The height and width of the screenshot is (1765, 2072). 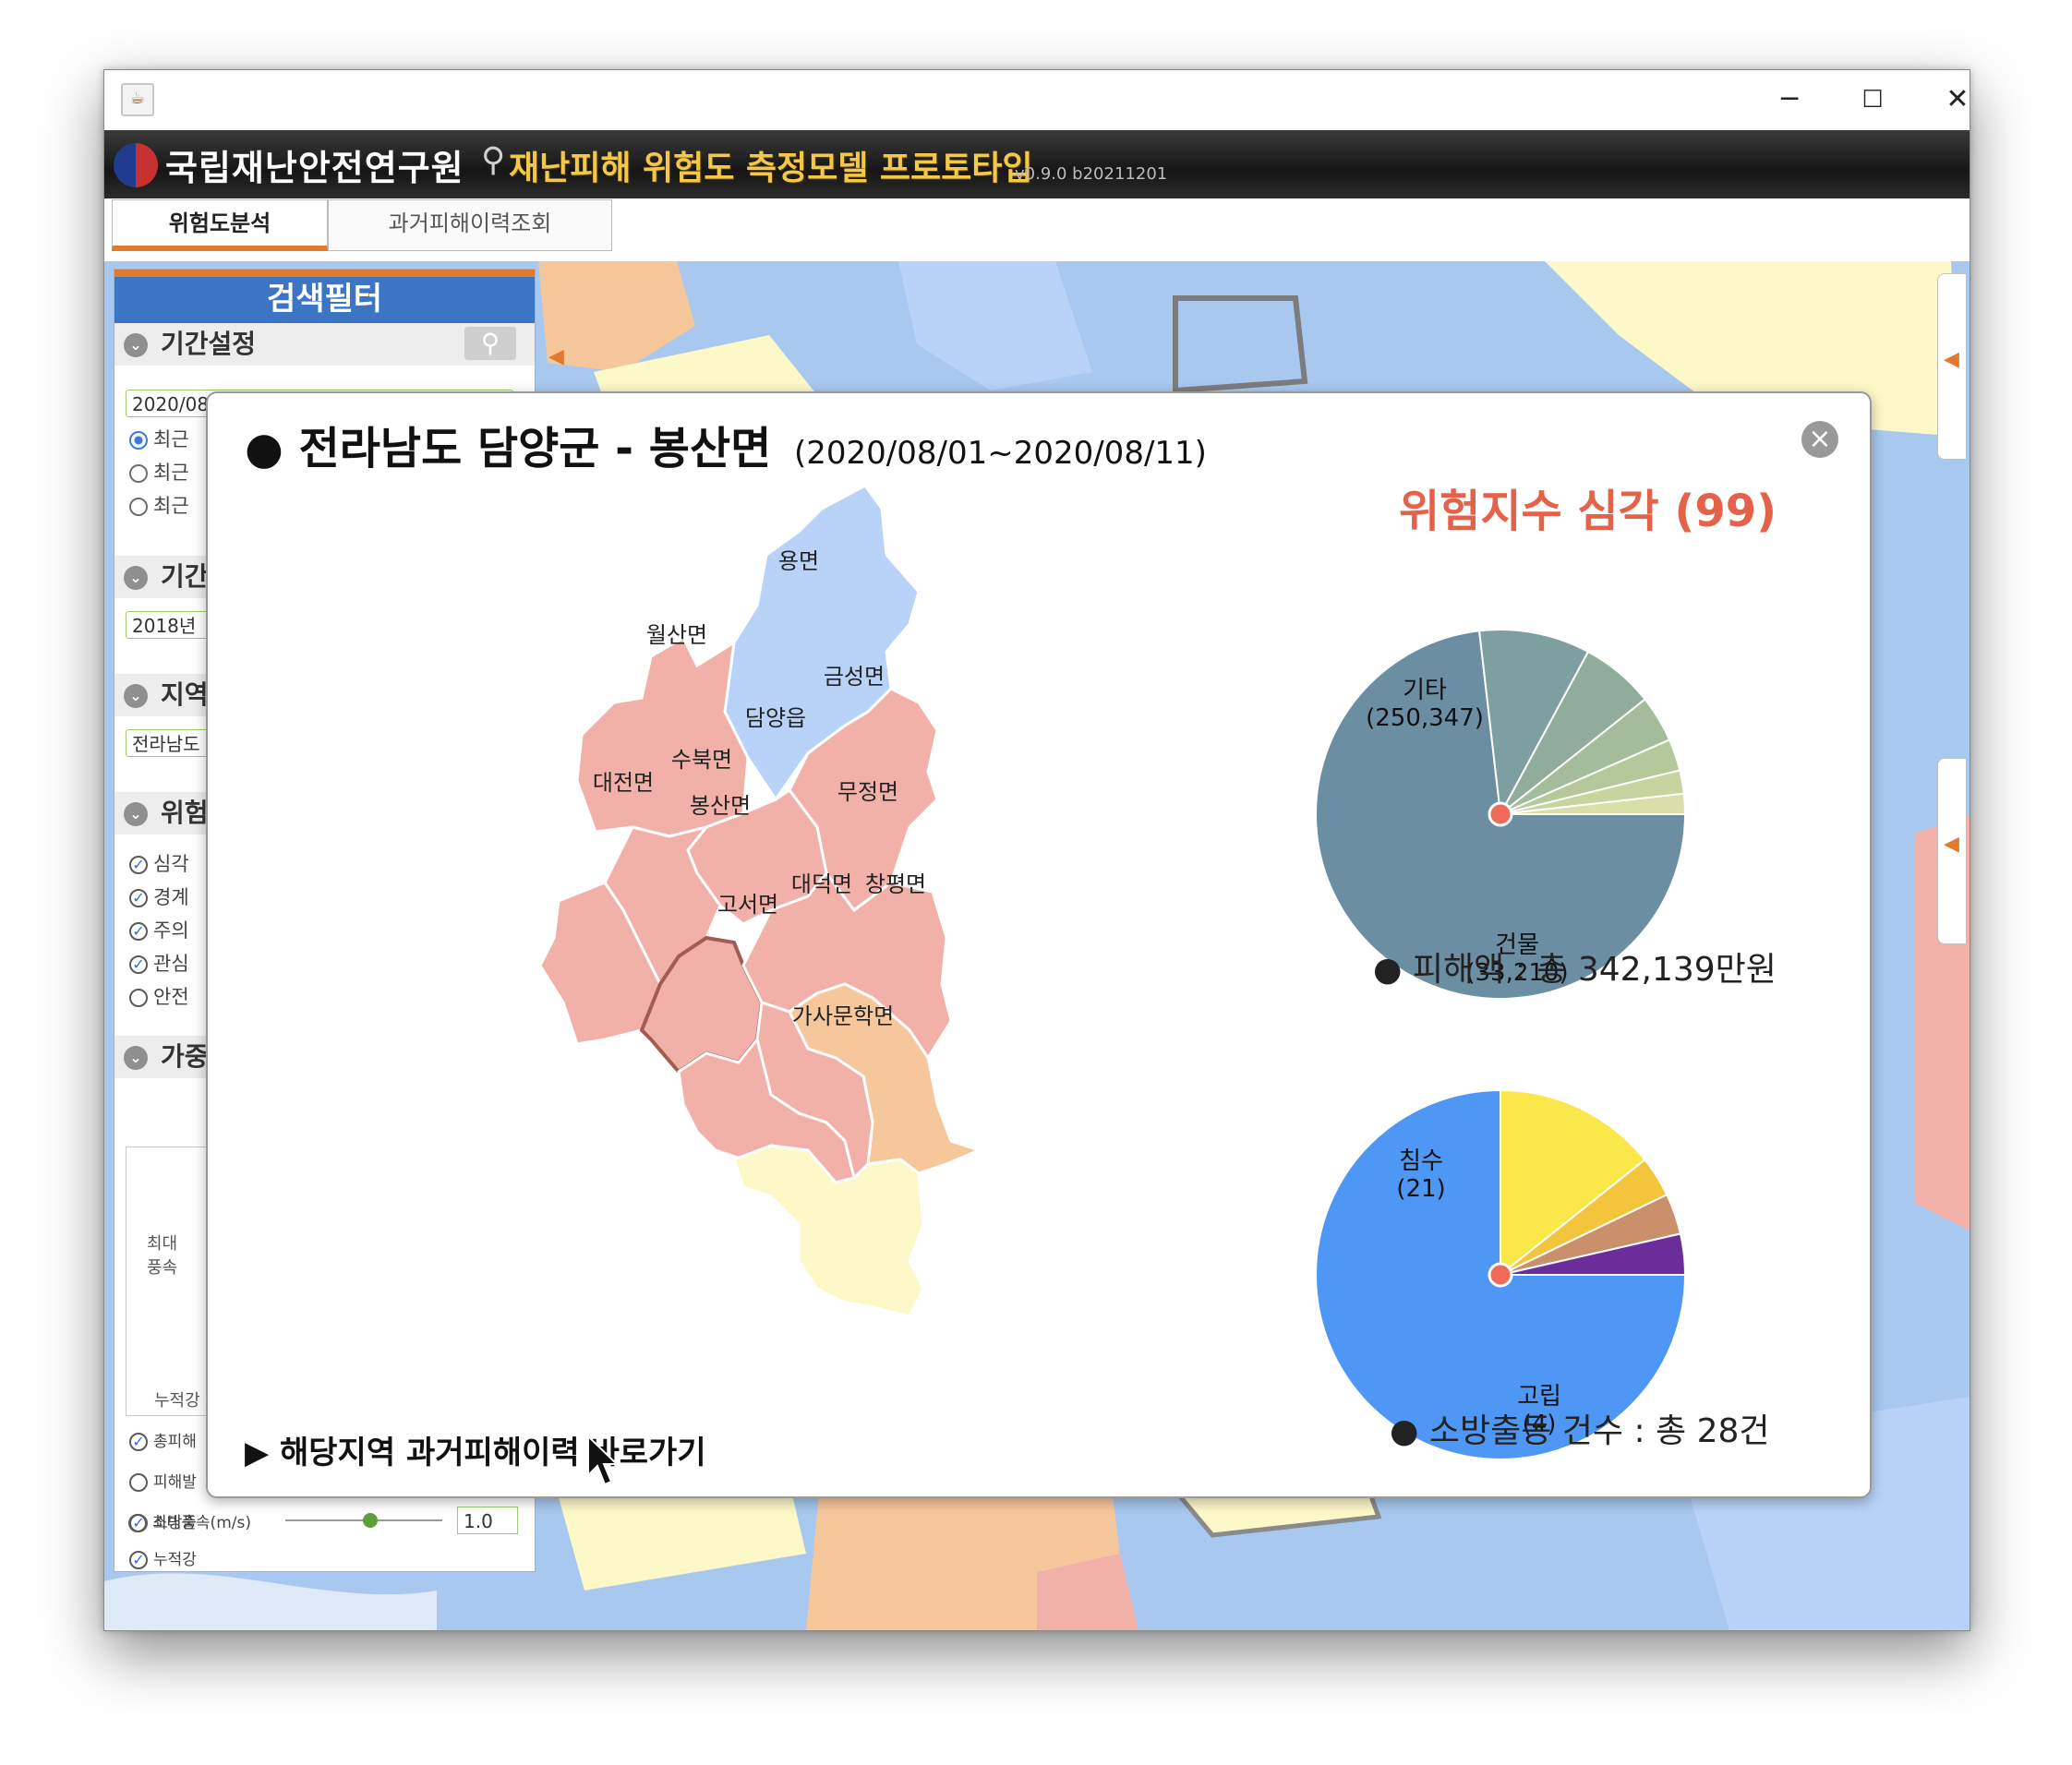 I want to click on option-label: 심각, so click(x=171, y=864).